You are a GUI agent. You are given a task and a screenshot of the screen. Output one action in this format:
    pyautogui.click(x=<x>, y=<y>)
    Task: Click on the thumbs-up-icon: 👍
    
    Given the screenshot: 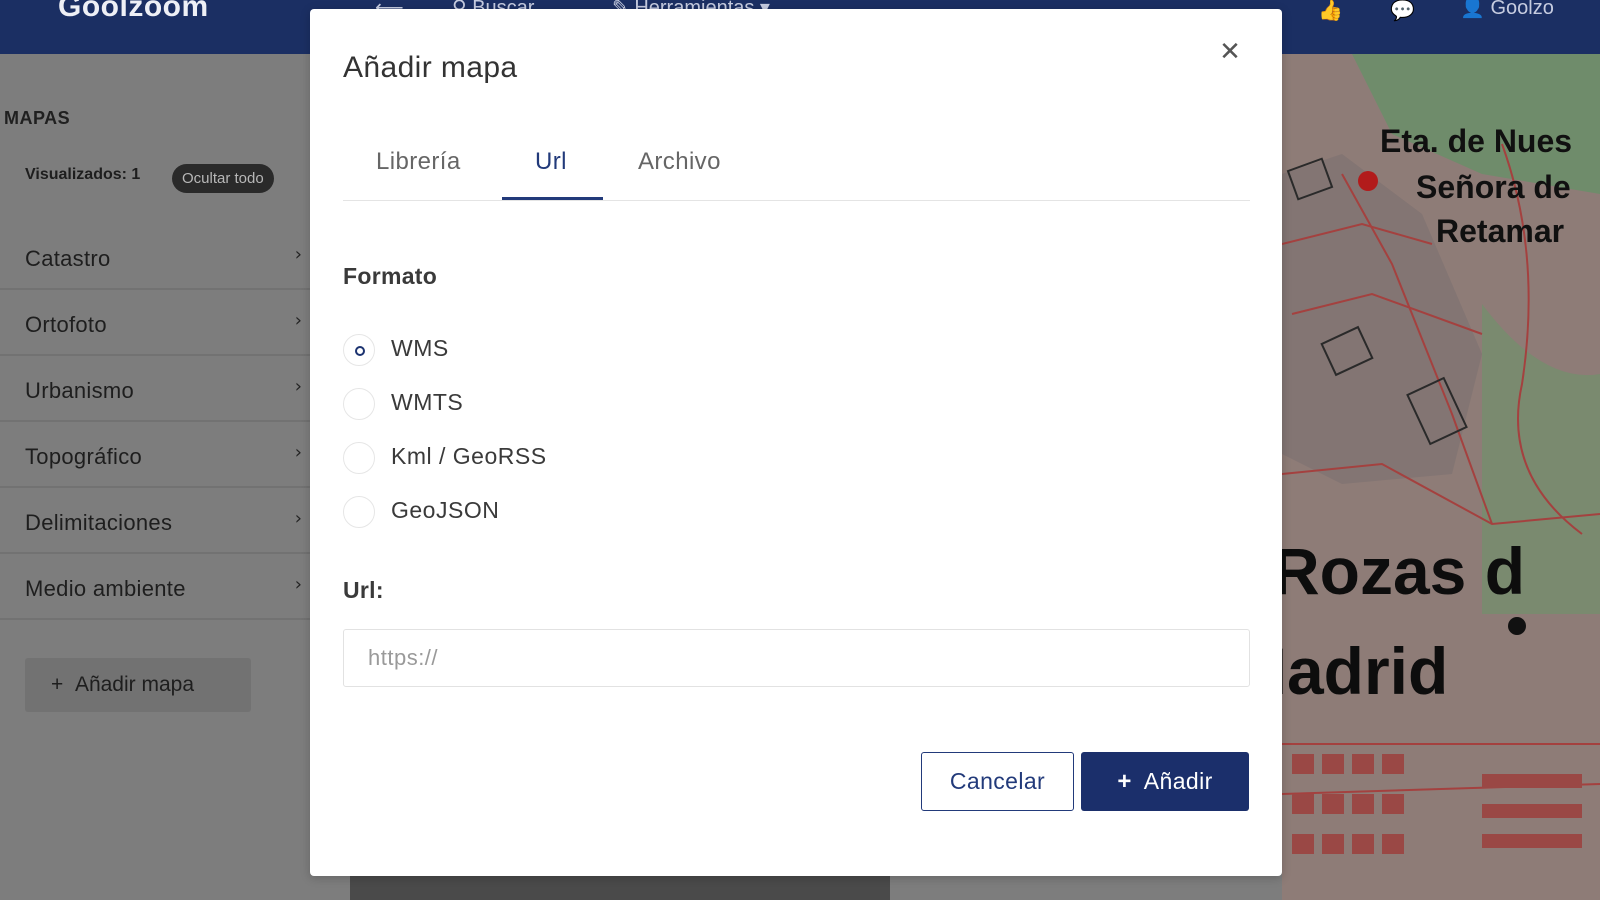 What is the action you would take?
    pyautogui.click(x=1330, y=11)
    